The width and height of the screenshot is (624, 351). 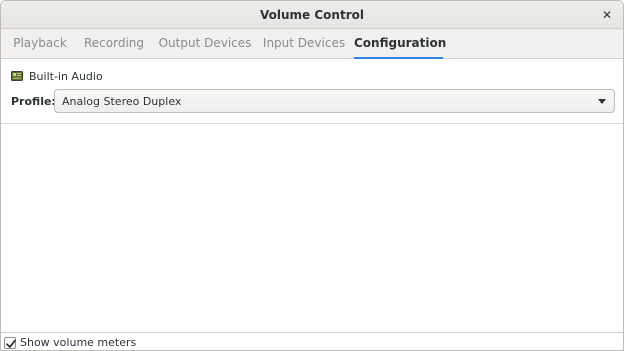 I want to click on profile-dropdown: Analog Stereo Duplex, so click(x=334, y=101).